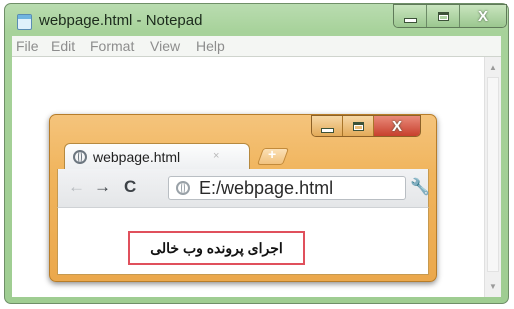  Describe the element at coordinates (210, 46) in the screenshot. I see `menu-help: Help` at that location.